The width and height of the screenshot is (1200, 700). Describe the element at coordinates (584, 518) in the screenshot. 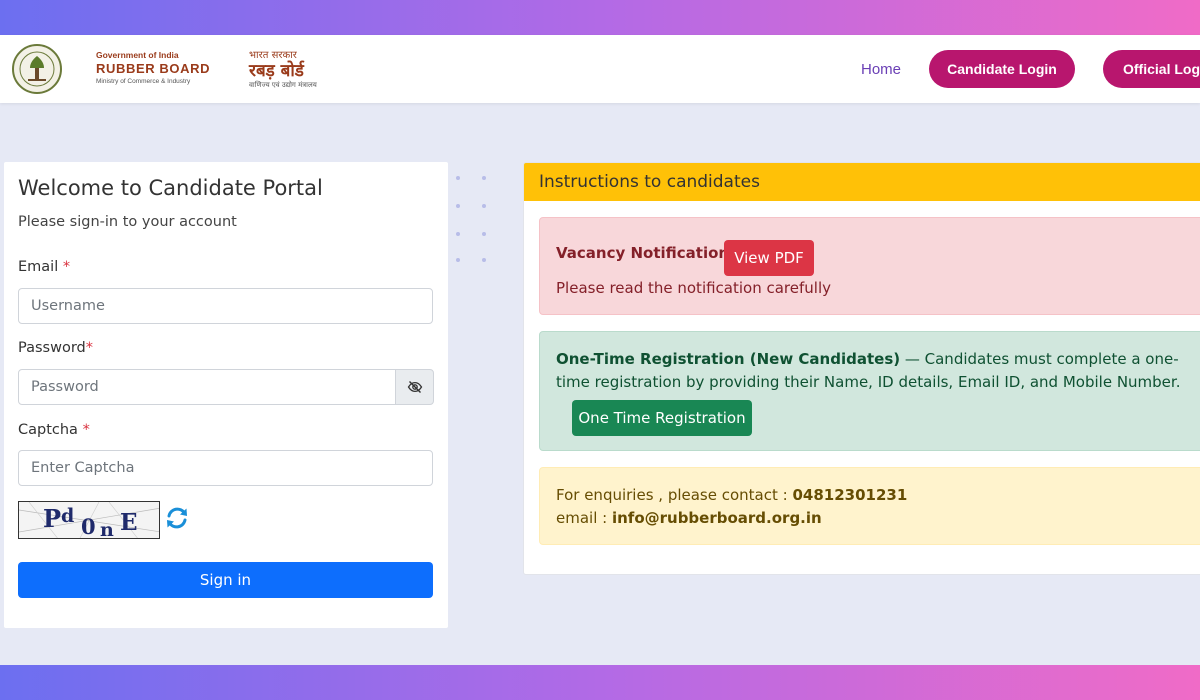

I see `enquiry-email-prefix: email :` at that location.